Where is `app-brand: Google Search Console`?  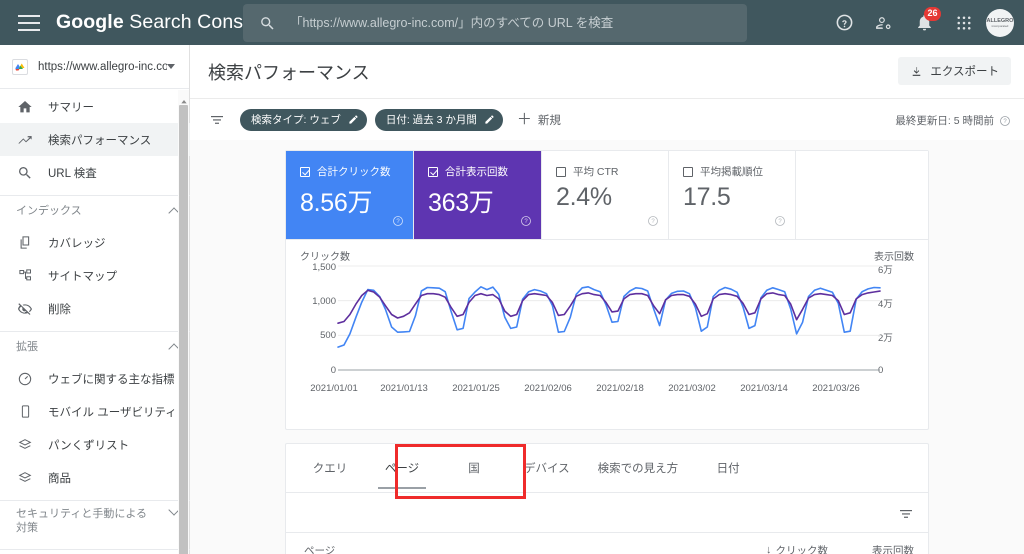 app-brand: Google Search Console is located at coordinates (162, 22).